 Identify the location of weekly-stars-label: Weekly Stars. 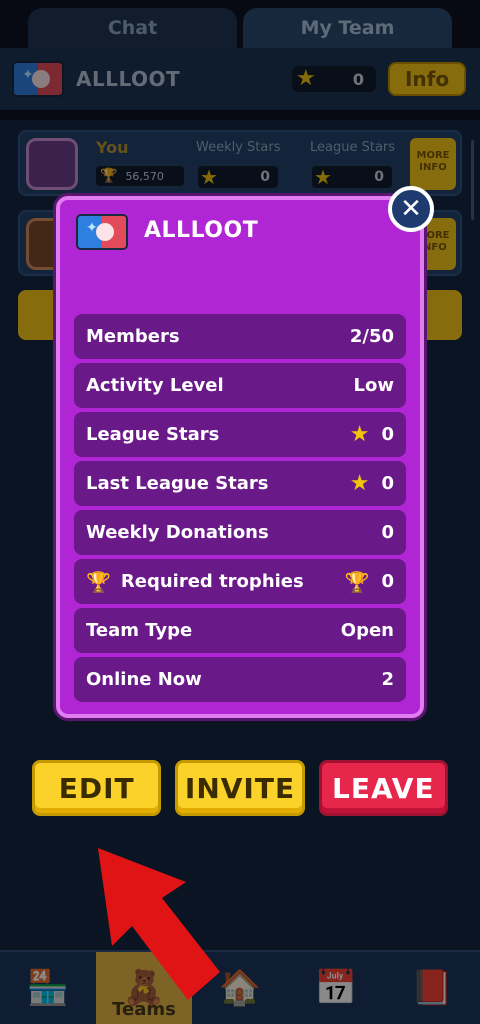
(238, 147).